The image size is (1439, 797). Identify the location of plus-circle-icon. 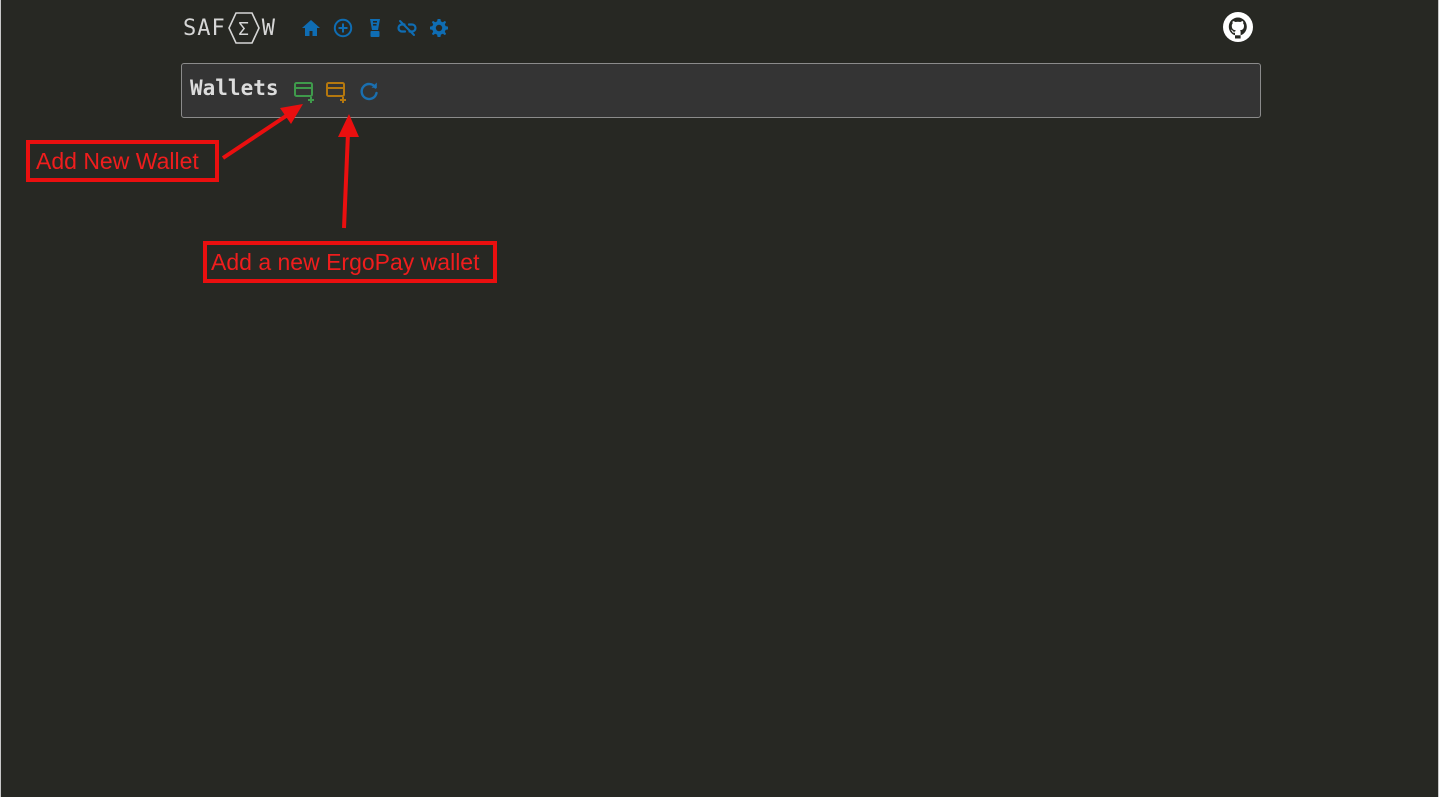
(343, 28).